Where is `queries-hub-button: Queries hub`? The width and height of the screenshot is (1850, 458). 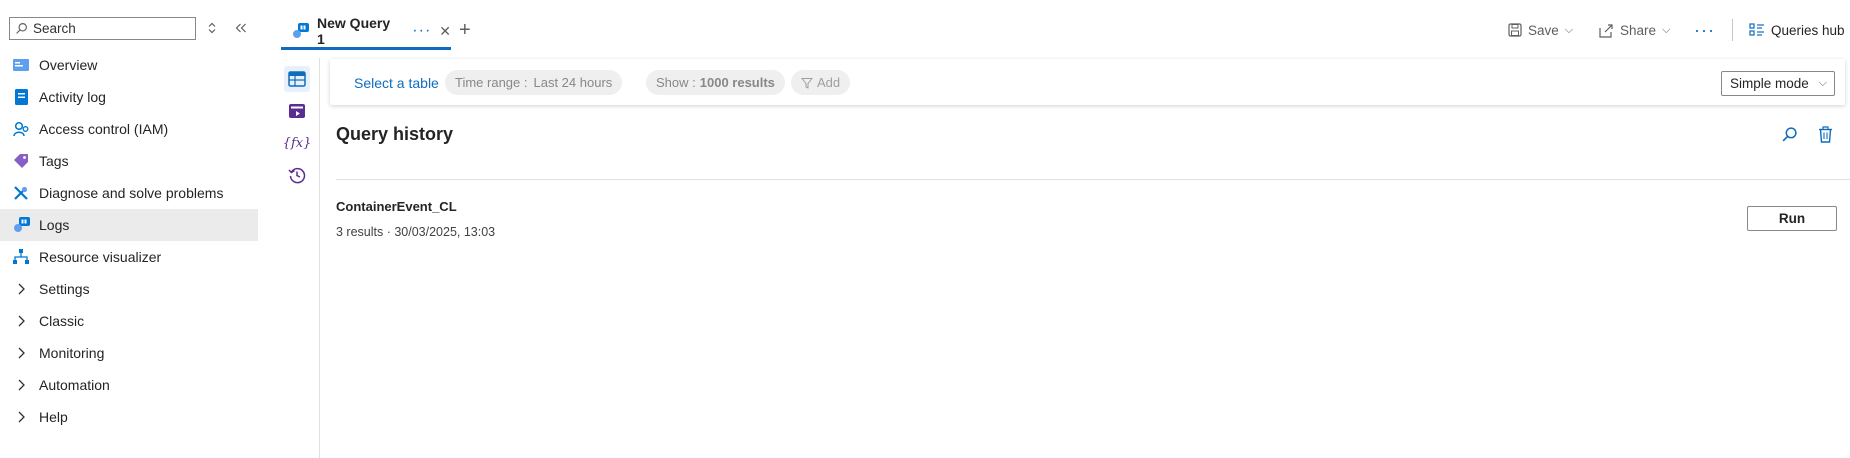
queries-hub-button: Queries hub is located at coordinates (1797, 30).